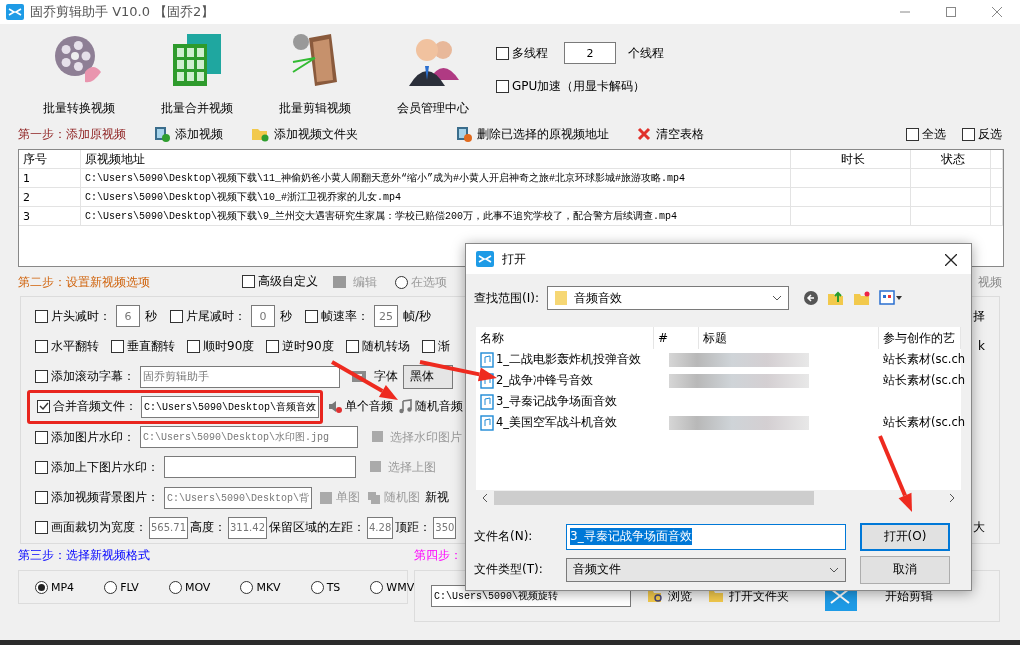  What do you see at coordinates (924, 380) in the screenshot?
I see `artist-text: 站长素材(sc.ch` at bounding box center [924, 380].